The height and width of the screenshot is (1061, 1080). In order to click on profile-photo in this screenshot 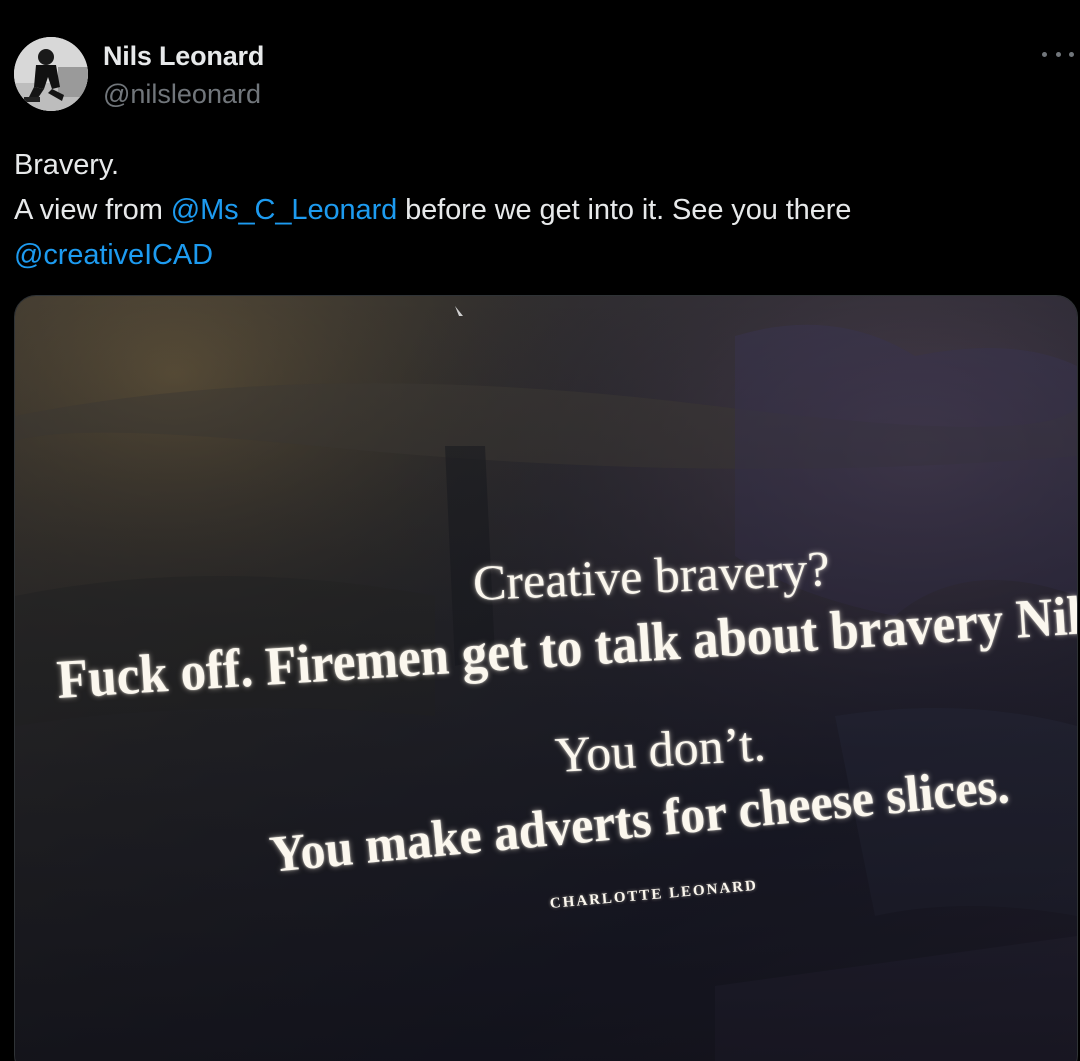, I will do `click(51, 74)`.